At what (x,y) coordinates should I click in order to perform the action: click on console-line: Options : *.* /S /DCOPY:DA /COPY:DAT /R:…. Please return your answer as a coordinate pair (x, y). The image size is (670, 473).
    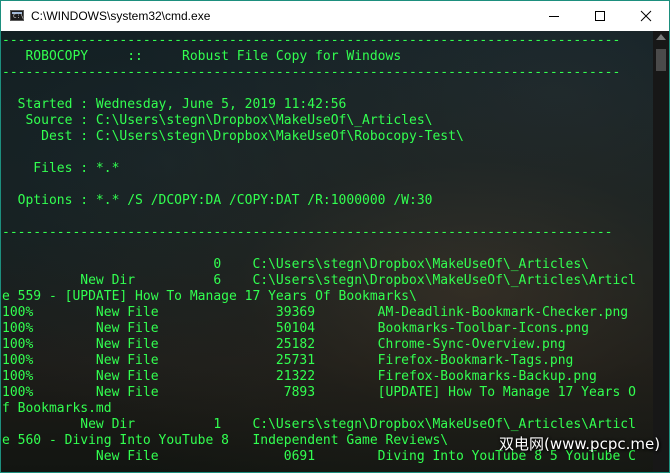
    Looking at the image, I should click on (217, 200).